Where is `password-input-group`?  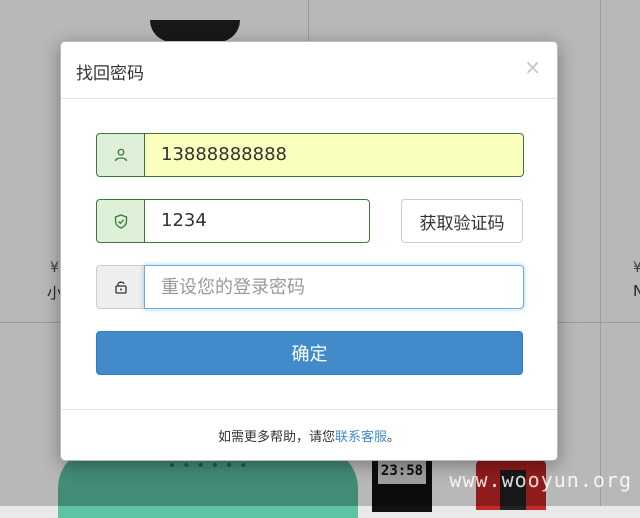
password-input-group is located at coordinates (310, 287).